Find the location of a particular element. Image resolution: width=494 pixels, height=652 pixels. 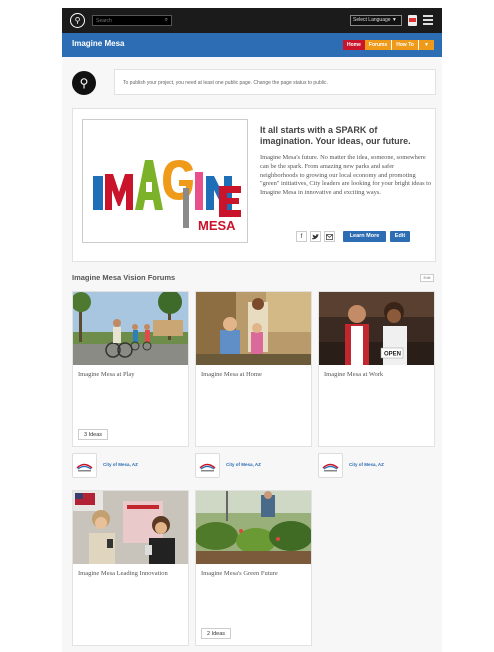

forum-card-title: Imagine Mesa at Home is located at coordinates (255, 374).